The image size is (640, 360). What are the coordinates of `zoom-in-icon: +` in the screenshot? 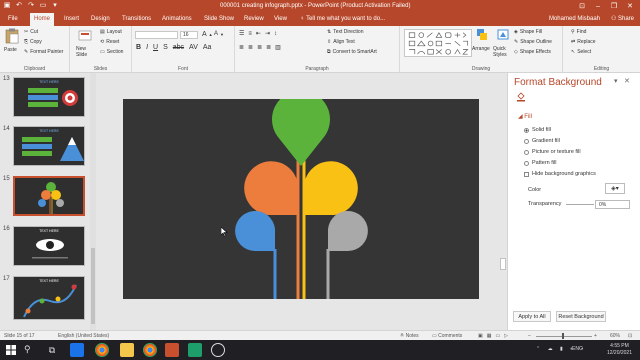 It's located at (595, 336).